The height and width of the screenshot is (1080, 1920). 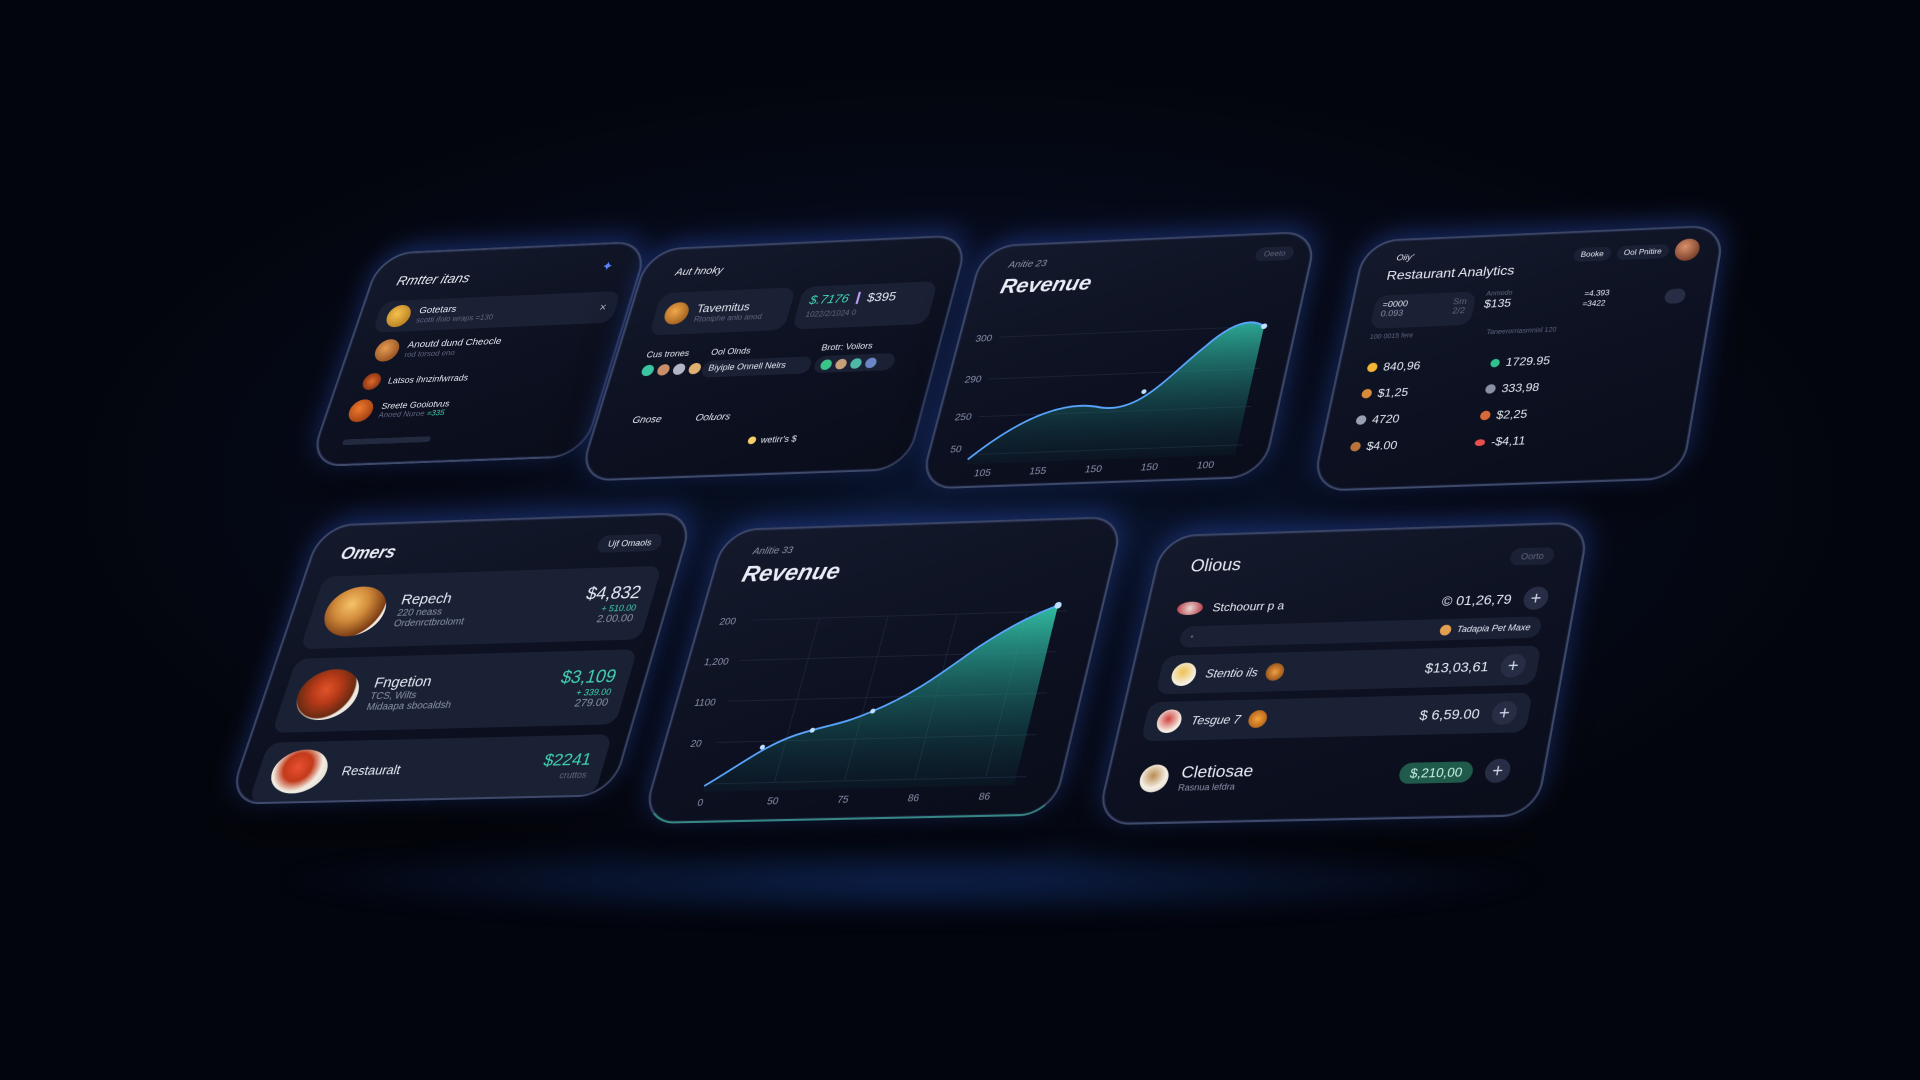 What do you see at coordinates (591, 703) in the screenshot?
I see `order-change: 279.00` at bounding box center [591, 703].